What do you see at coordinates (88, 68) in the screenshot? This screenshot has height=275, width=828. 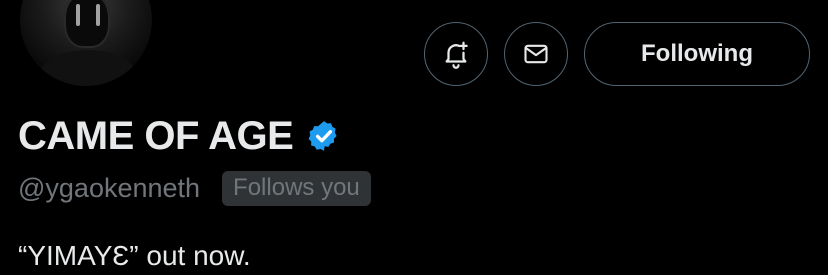 I see `avatar-shoulders` at bounding box center [88, 68].